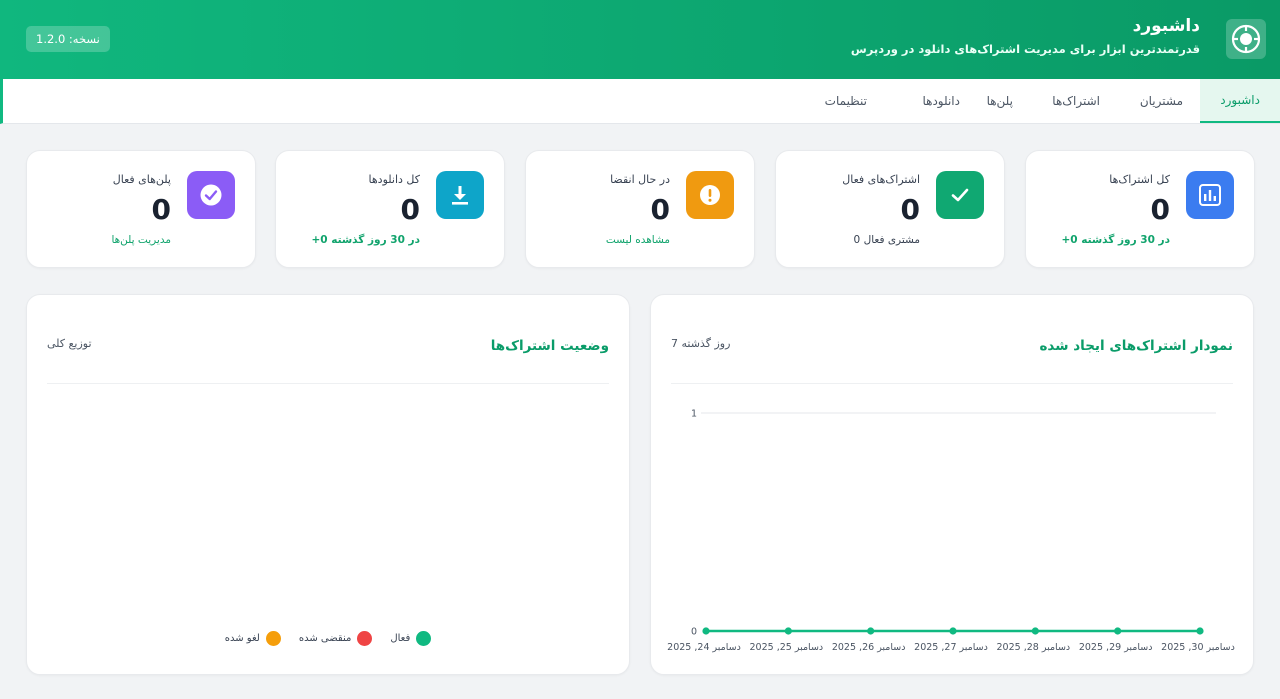 The width and height of the screenshot is (1280, 699). I want to click on legend-label: فعال, so click(400, 638).